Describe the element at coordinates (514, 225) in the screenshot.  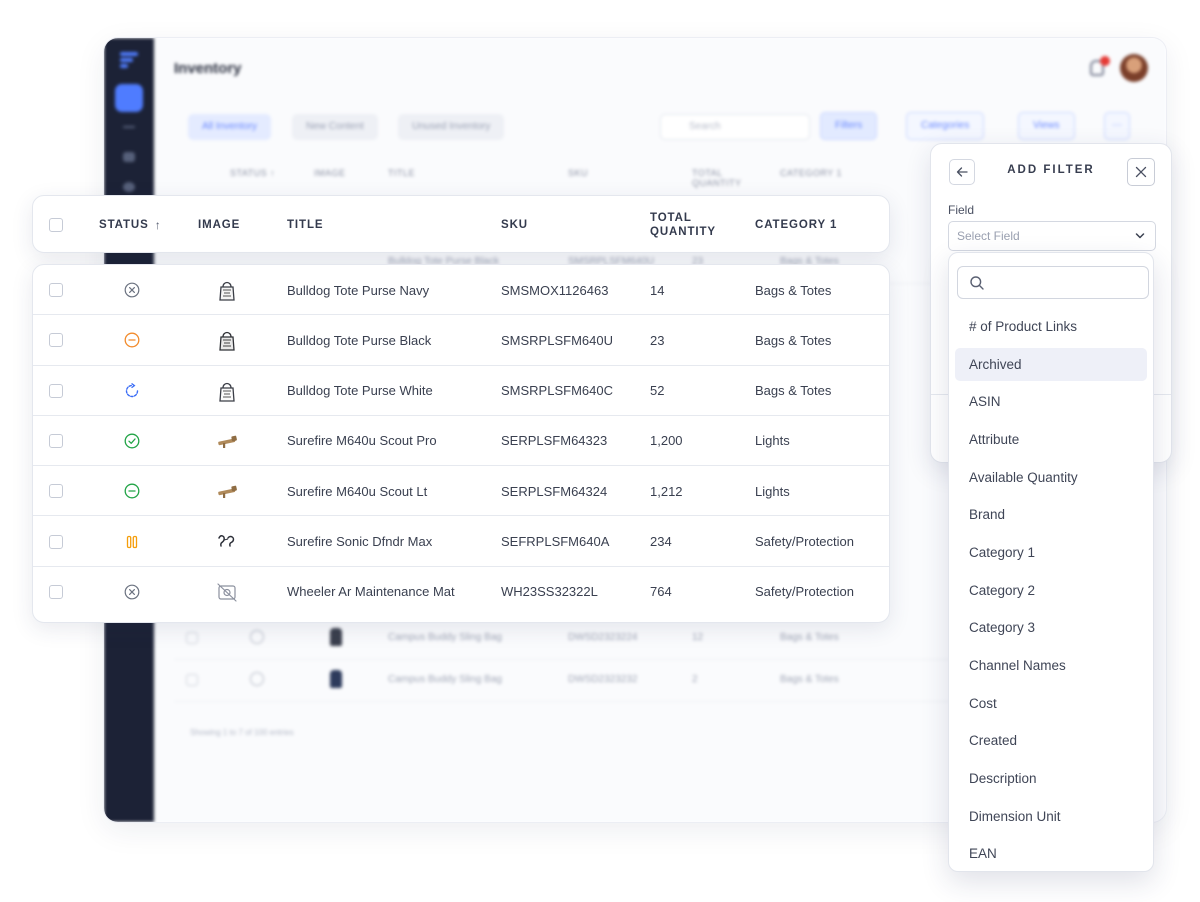
I see `column-header-sku: SKU` at that location.